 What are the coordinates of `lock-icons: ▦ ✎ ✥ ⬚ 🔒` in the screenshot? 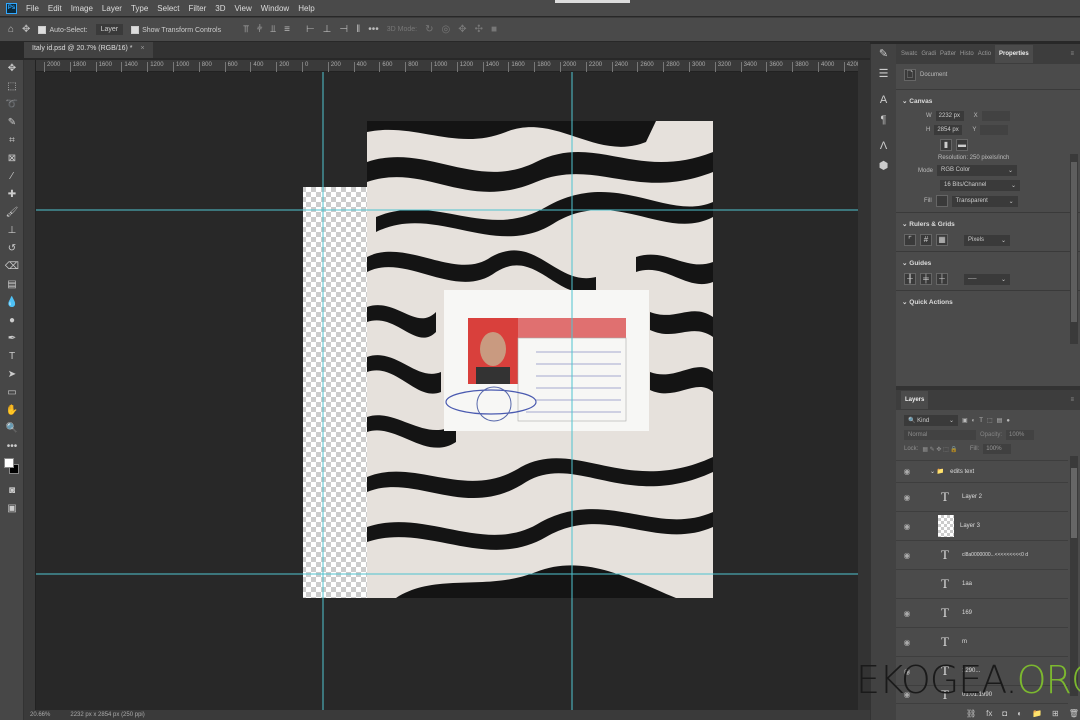 It's located at (940, 449).